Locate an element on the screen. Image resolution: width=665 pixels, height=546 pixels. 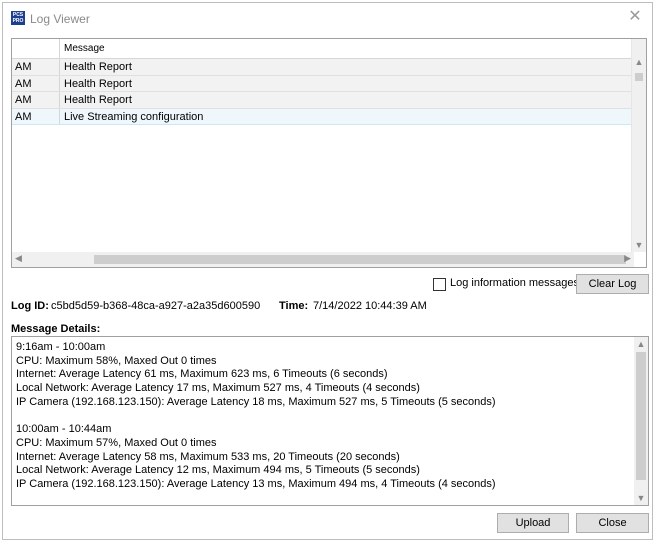
scroll-thumb-horizontal is located at coordinates (360, 259).